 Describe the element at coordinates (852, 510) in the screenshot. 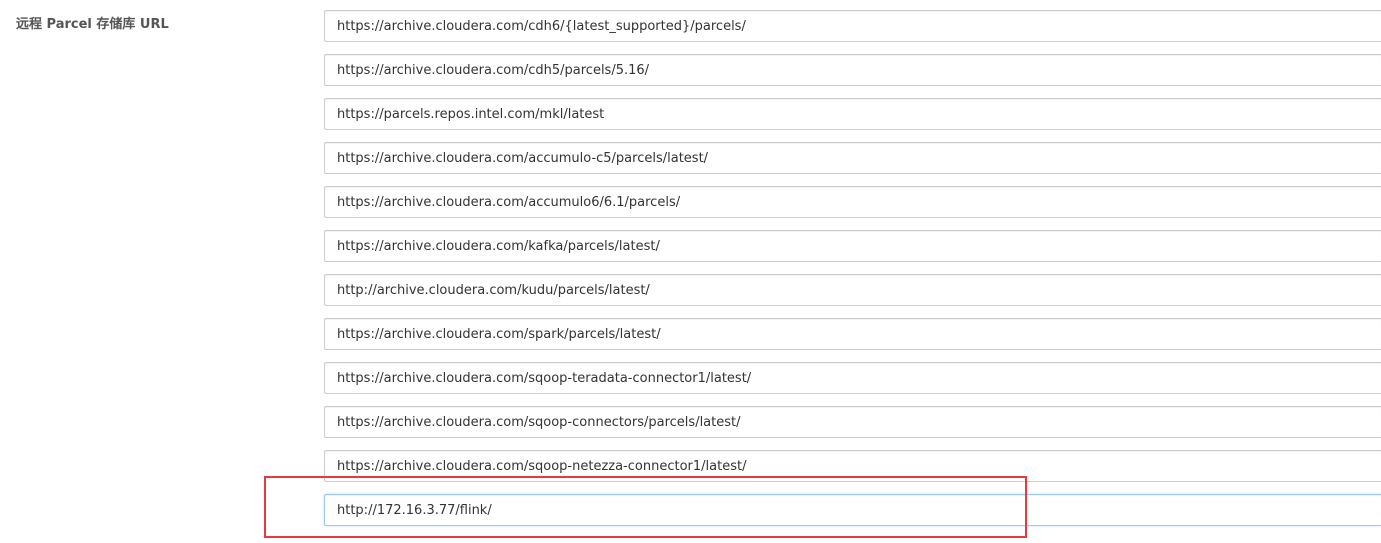

I see `parcel-url-input-flink` at that location.